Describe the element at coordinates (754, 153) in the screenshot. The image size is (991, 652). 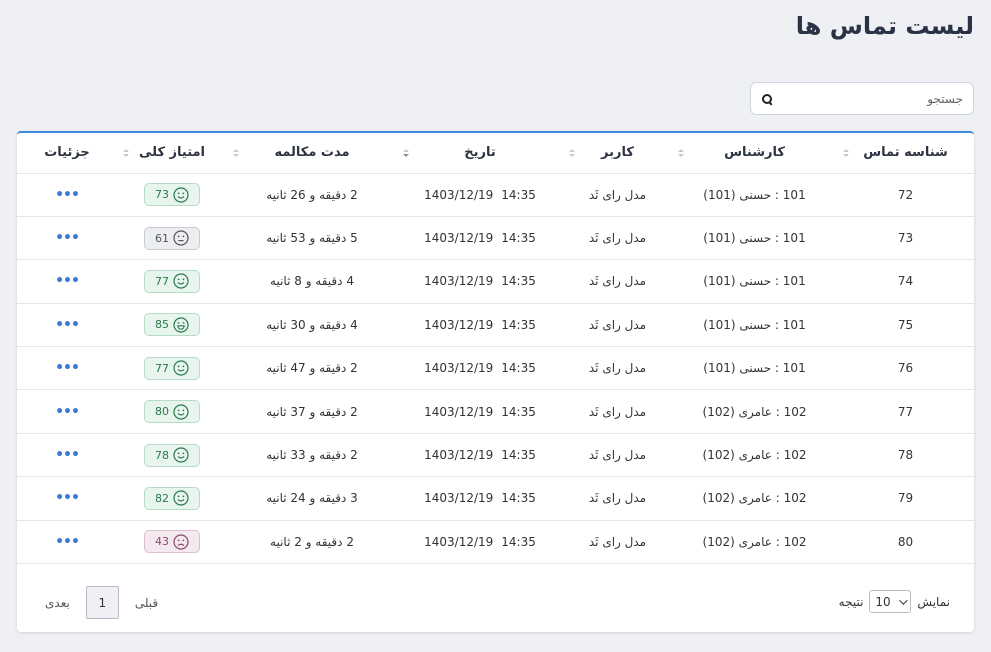
I see `column-header-agent: کارشناس` at that location.